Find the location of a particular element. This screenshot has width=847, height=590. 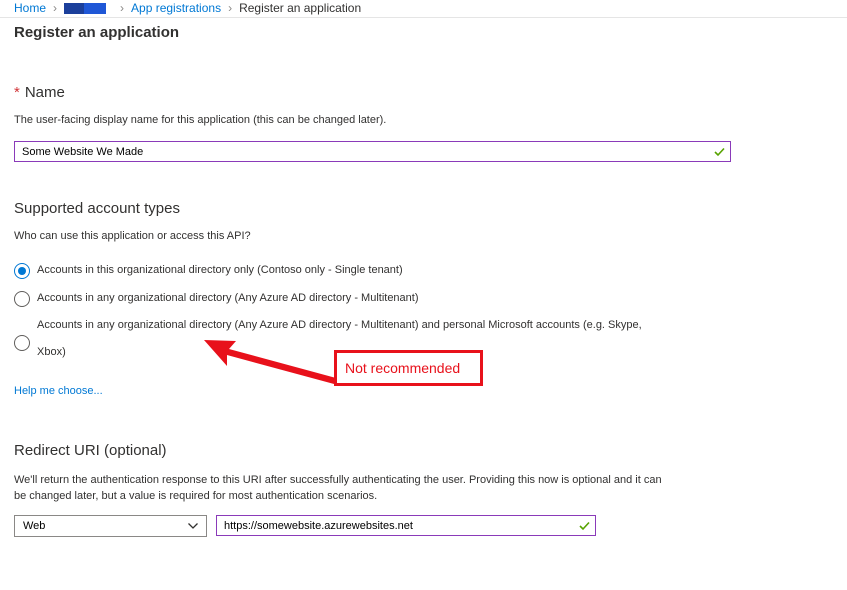

name-section-label: Name is located at coordinates (44, 92).